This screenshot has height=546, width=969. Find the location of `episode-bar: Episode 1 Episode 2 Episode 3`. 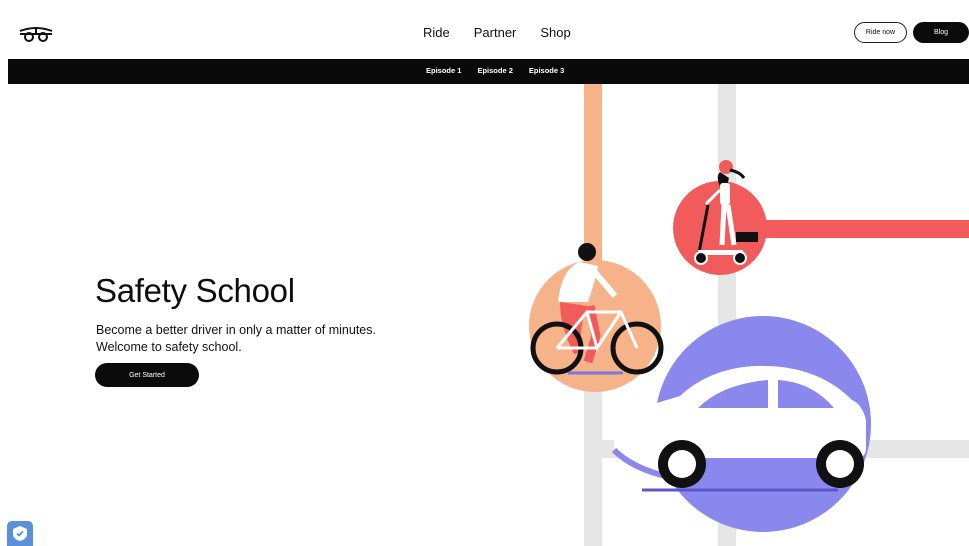

episode-bar: Episode 1 Episode 2 Episode 3 is located at coordinates (488, 71).